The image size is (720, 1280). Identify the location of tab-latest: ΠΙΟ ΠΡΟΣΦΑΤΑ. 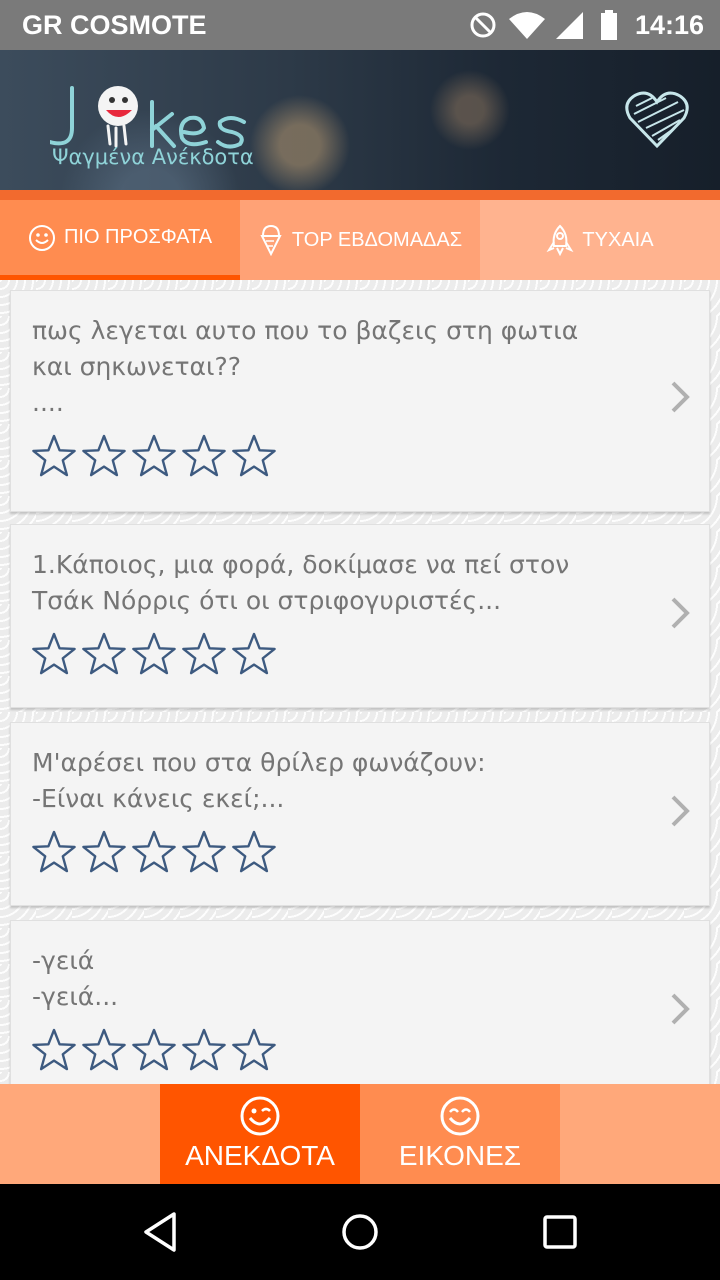
(120, 240).